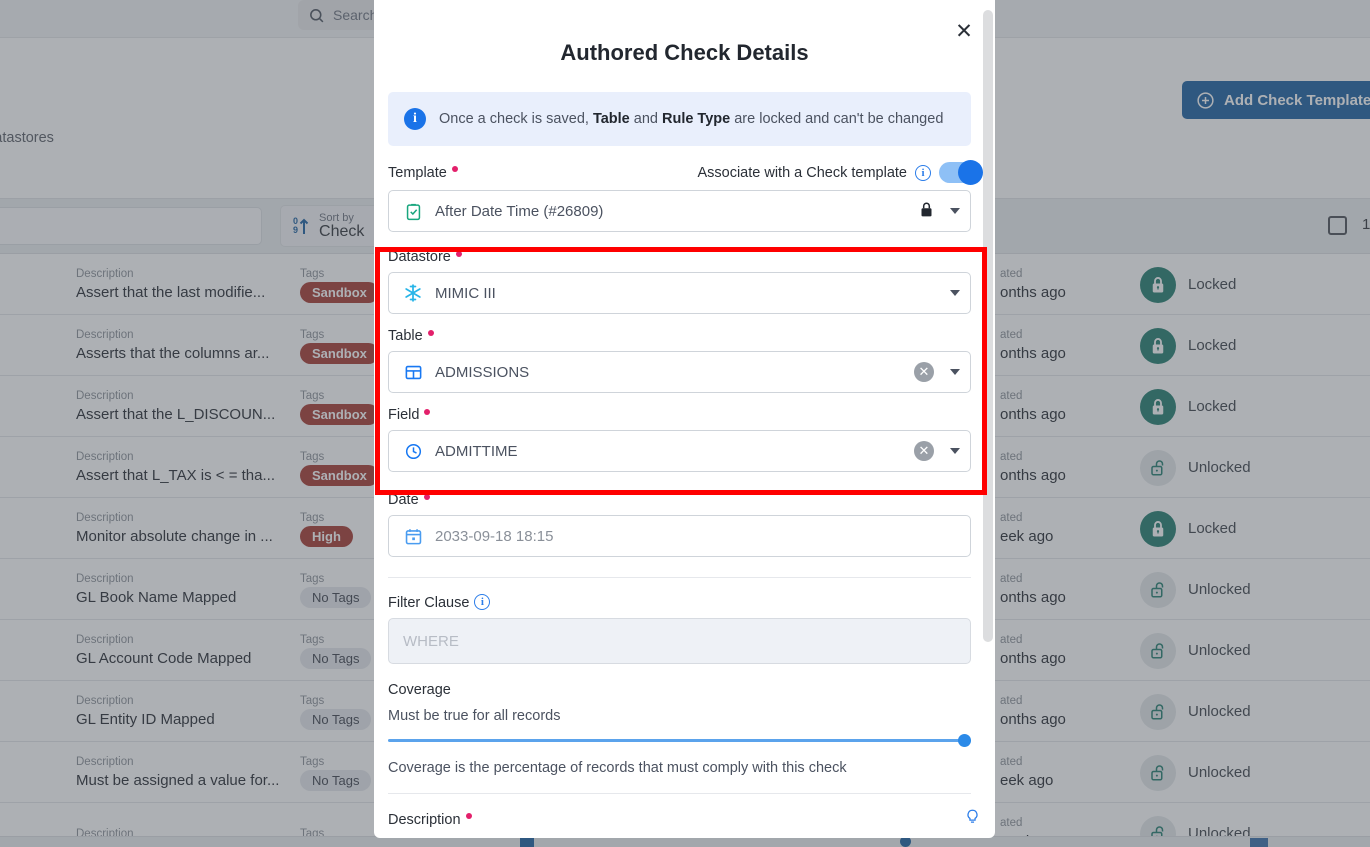 The image size is (1370, 847). What do you see at coordinates (684, 500) in the screenshot?
I see `date-label: Date` at bounding box center [684, 500].